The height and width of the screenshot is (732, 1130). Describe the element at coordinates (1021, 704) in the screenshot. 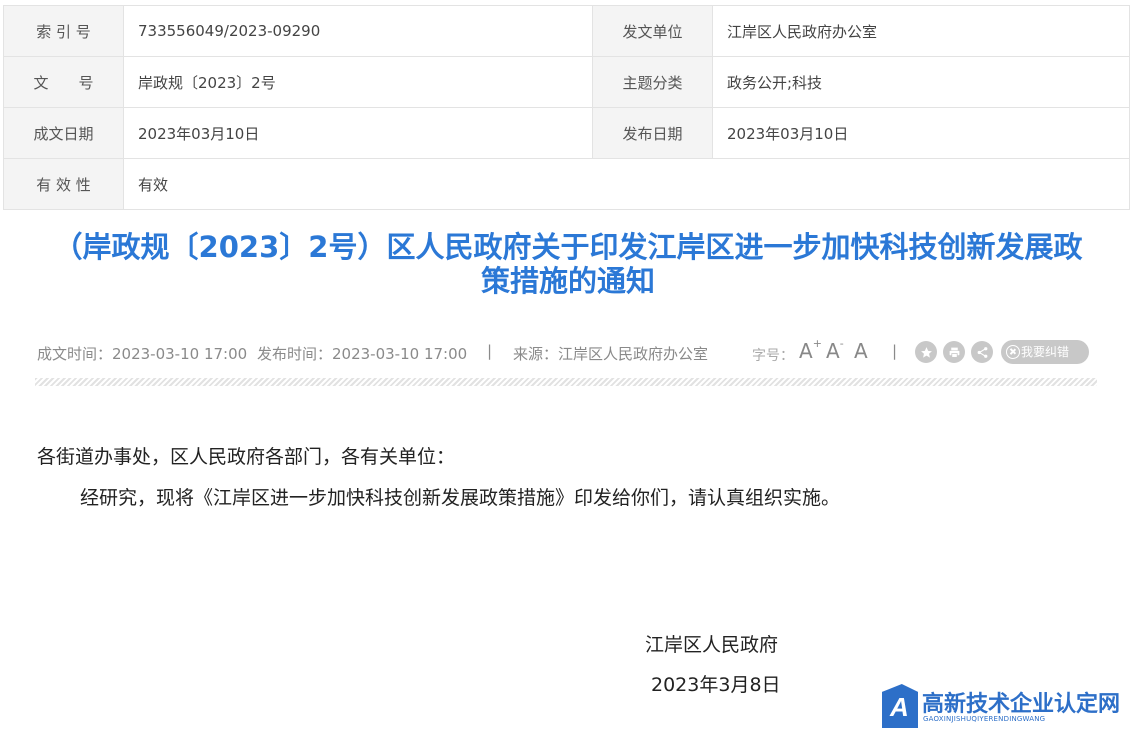

I see `logo-name: 高新技术企业认定网` at that location.